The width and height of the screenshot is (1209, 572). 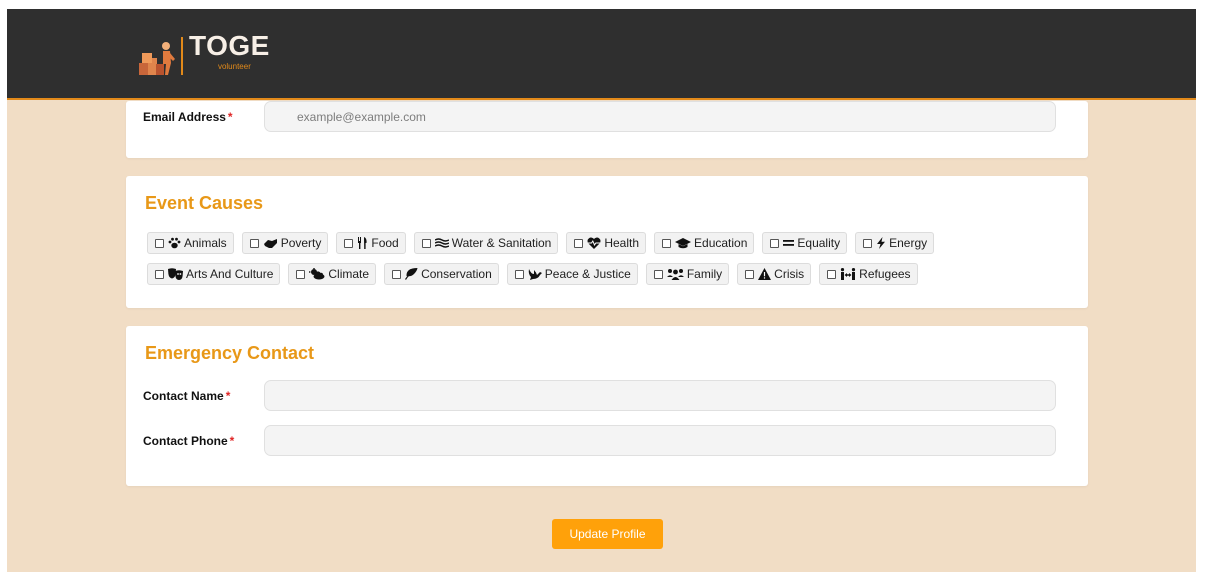 I want to click on cause-chip-label: Health, so click(x=622, y=243).